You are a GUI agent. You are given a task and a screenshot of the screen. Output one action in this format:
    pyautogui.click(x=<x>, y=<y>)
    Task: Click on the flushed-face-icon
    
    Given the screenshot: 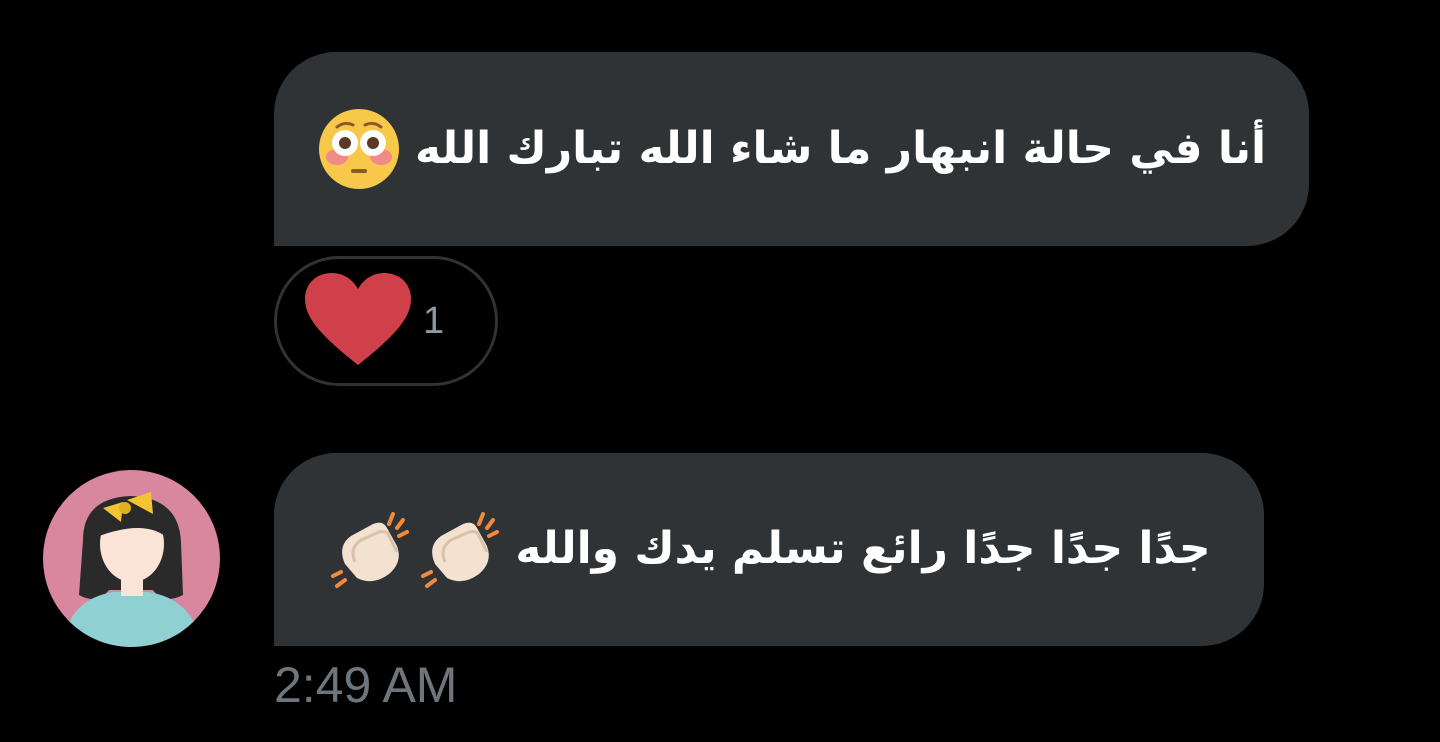 What is the action you would take?
    pyautogui.click(x=359, y=149)
    